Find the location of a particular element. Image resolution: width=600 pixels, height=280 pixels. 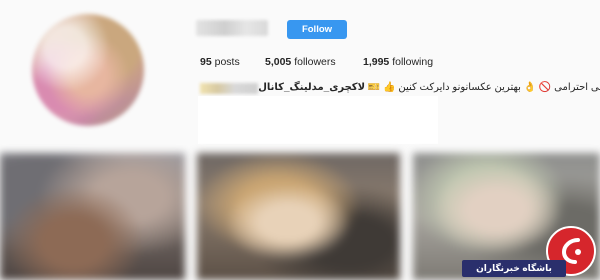

followers-label: followers is located at coordinates (315, 62).